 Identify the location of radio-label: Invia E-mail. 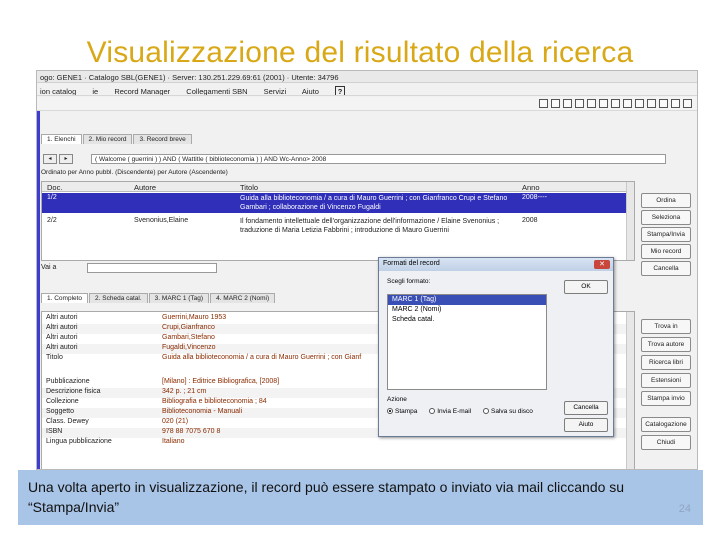
(454, 411).